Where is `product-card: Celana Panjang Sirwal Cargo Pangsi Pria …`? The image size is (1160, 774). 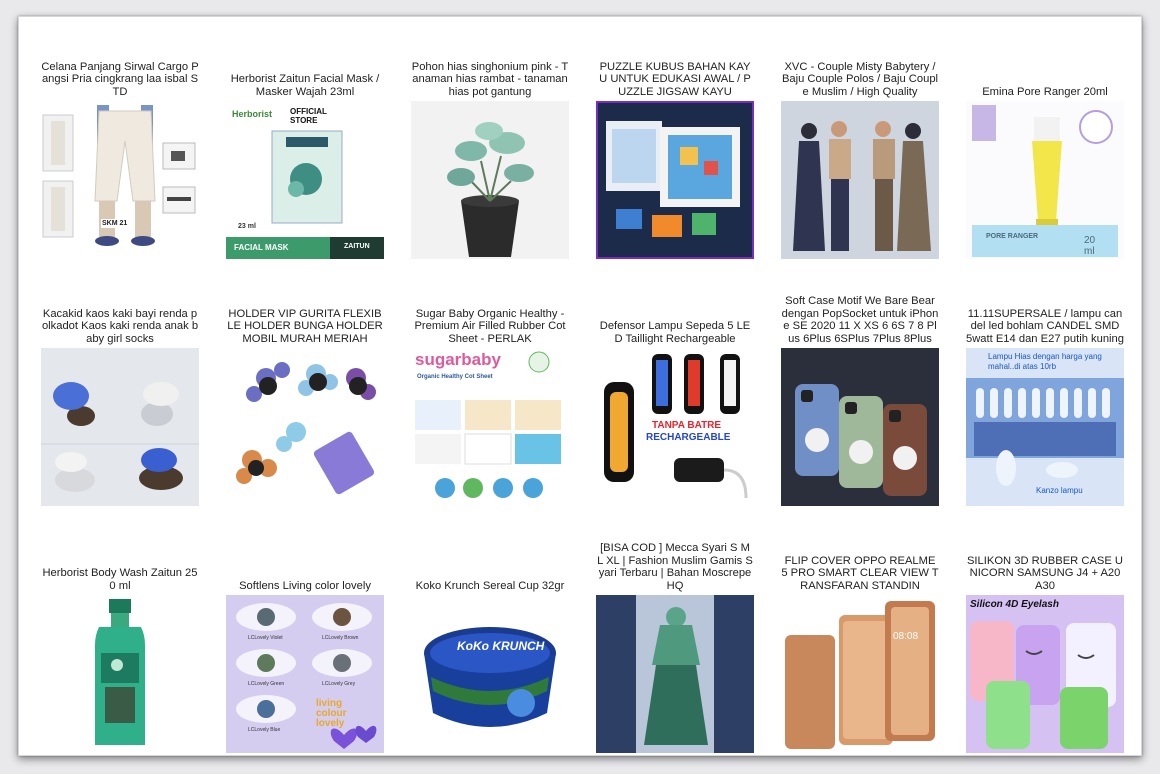
product-card: Celana Panjang Sirwal Cargo Pangsi Pria … is located at coordinates (119, 150).